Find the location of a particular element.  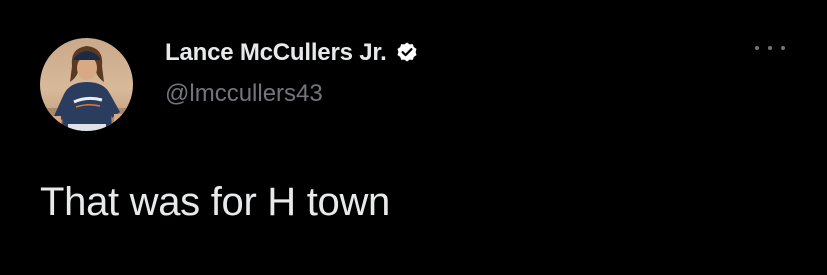

more-options-icon is located at coordinates (770, 48).